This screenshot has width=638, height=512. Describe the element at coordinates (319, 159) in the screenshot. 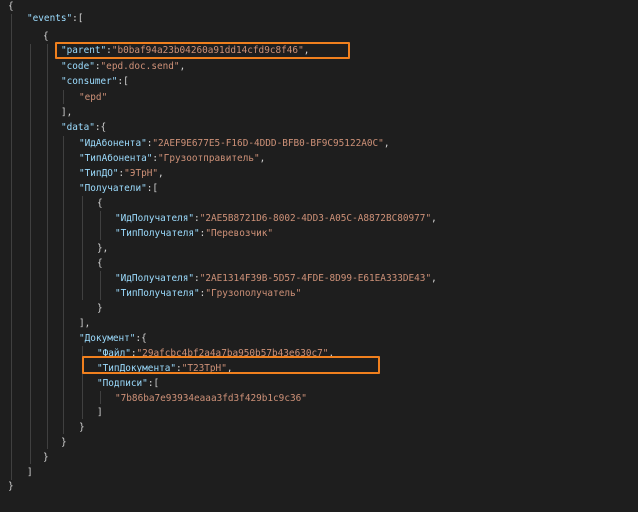

I see `code-line: "ТипАбонента":"Грузоотправитель",` at that location.